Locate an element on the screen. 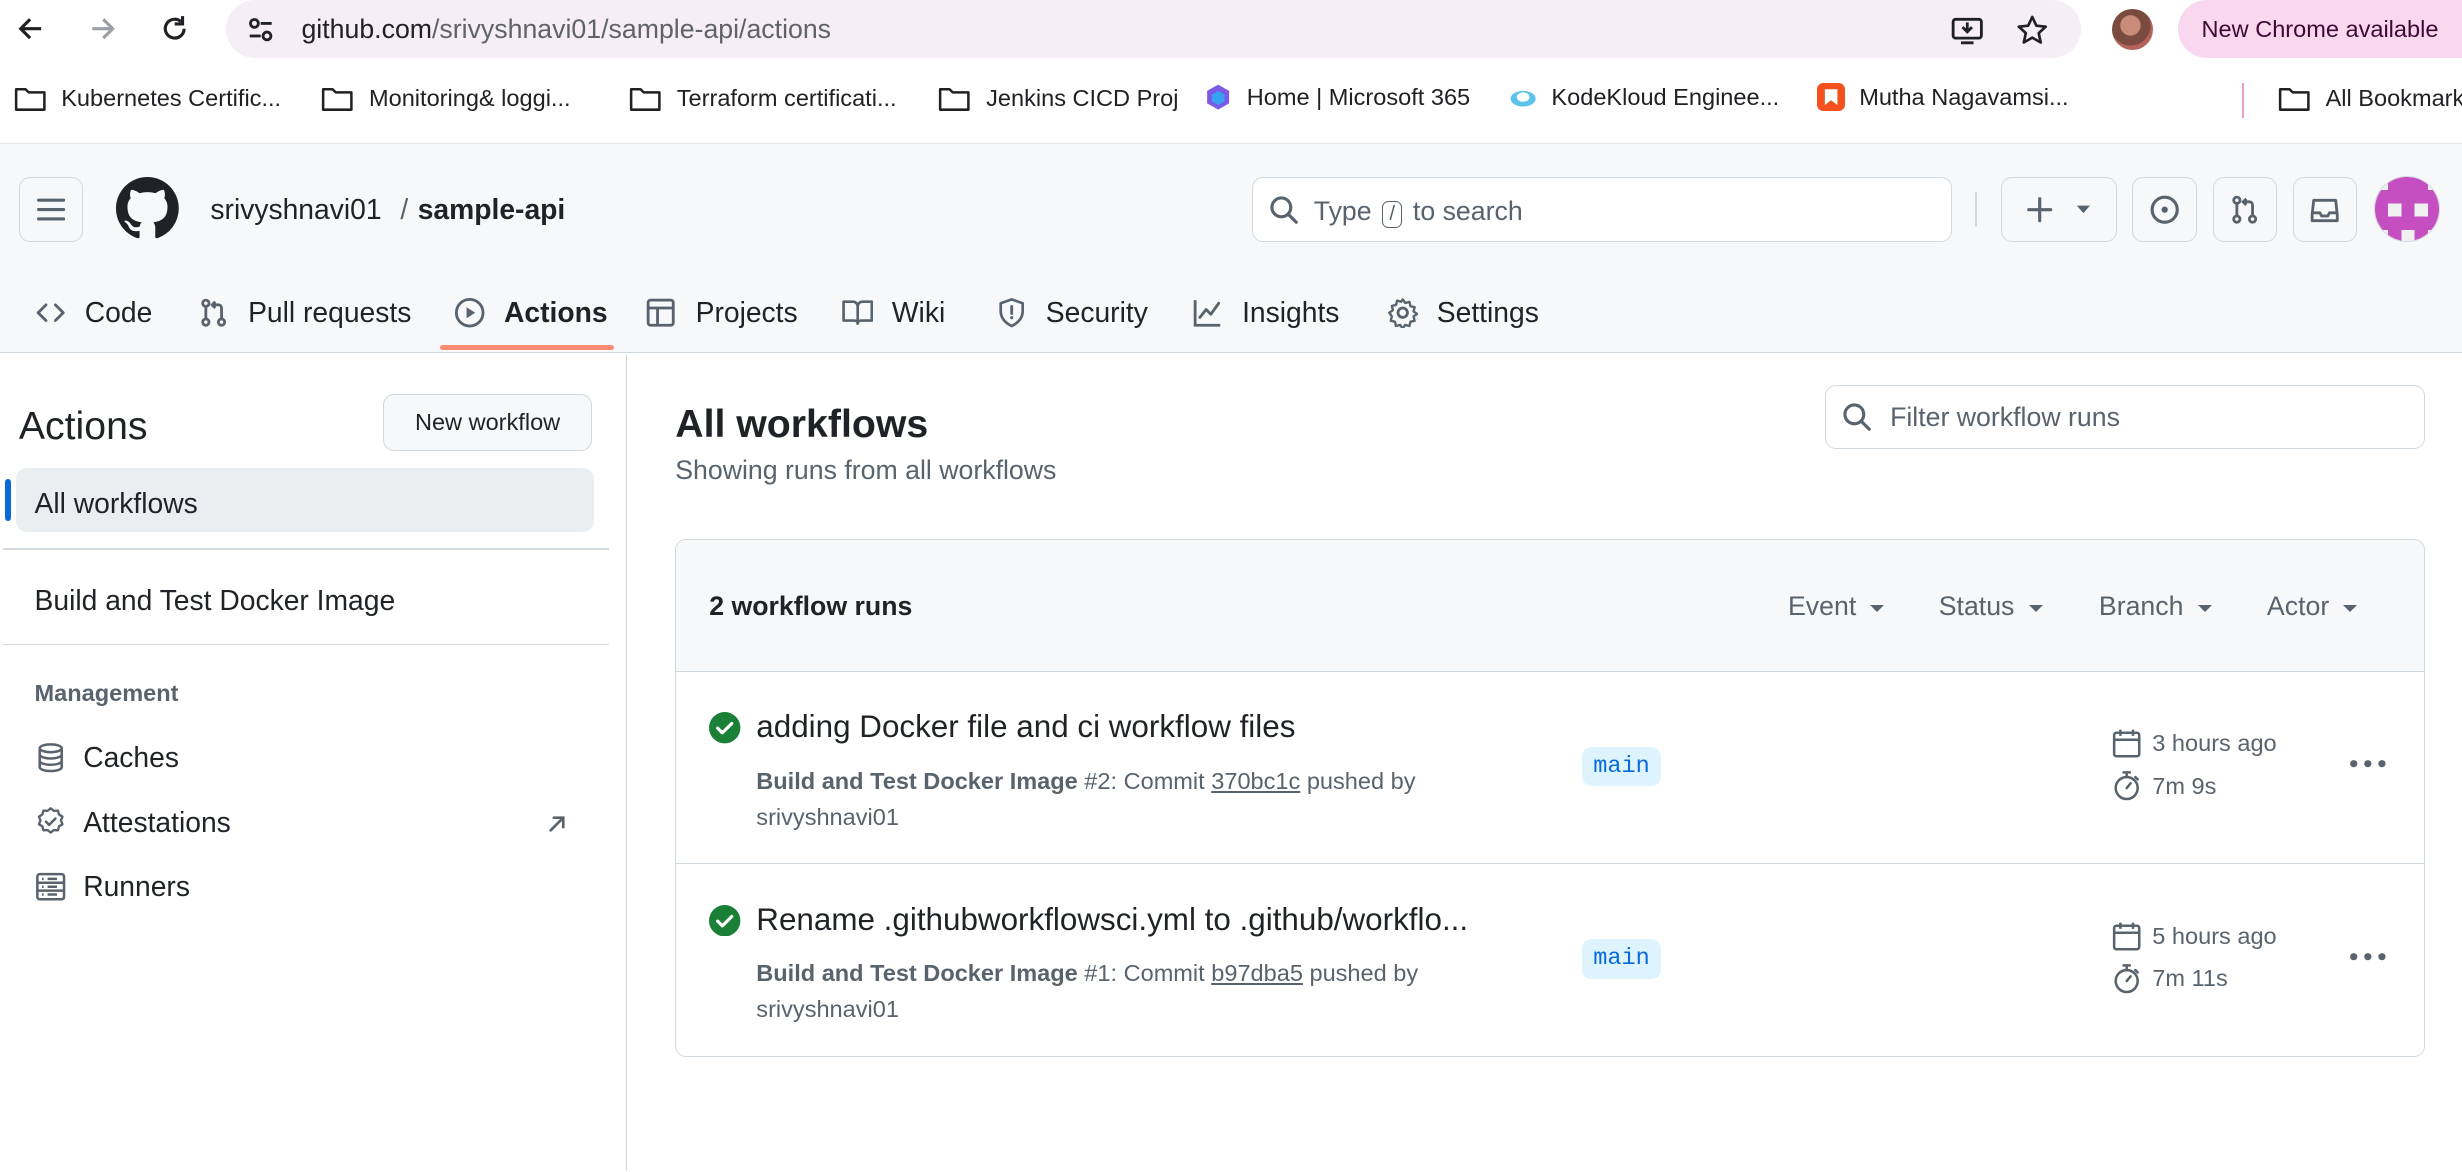 The image size is (2462, 1172). plus-icon is located at coordinates (2040, 210).